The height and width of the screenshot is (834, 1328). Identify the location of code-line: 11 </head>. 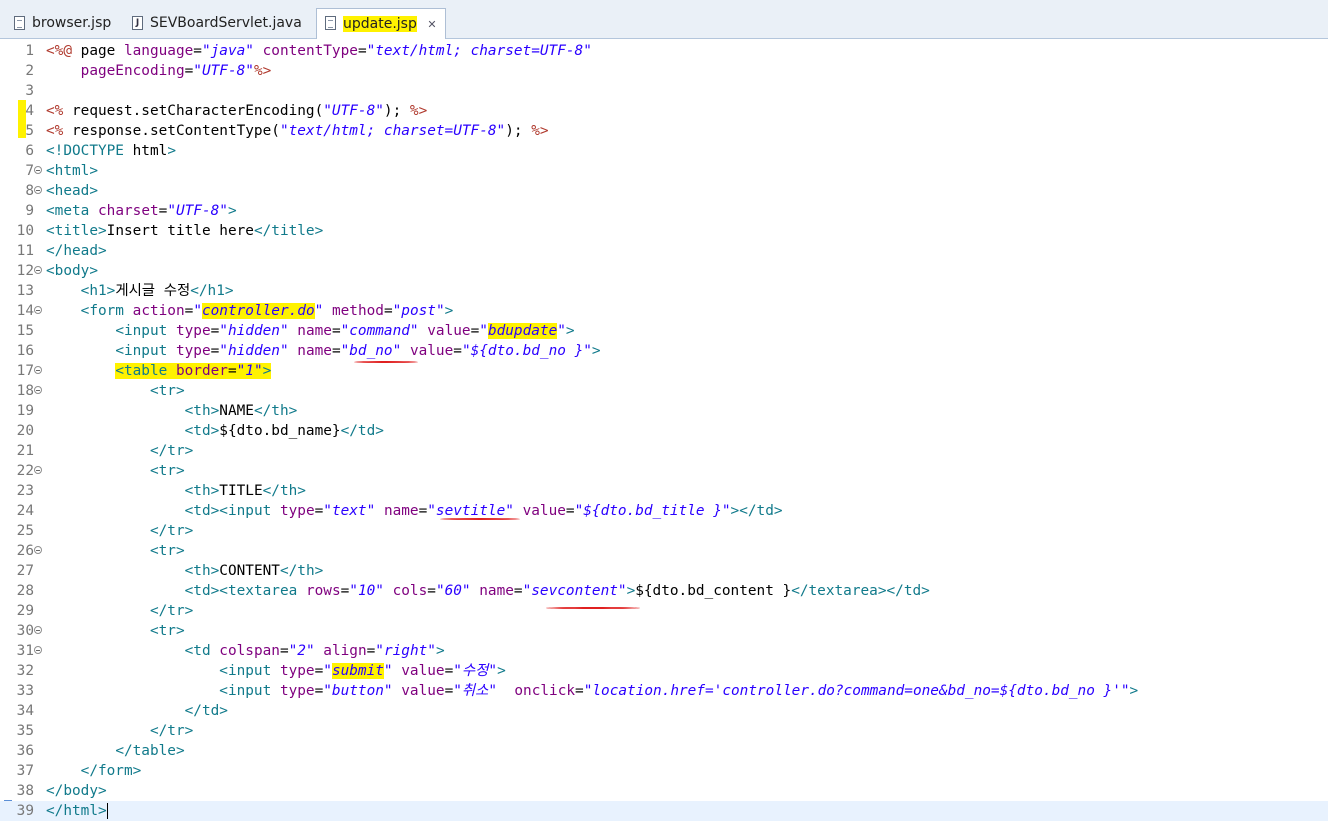
(664, 251).